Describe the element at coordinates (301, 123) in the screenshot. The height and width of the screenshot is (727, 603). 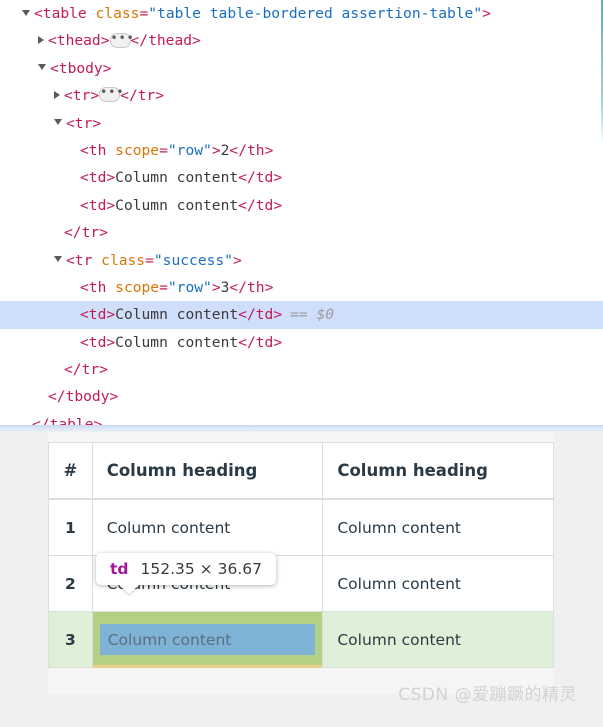
I see `dom-tree-line: <tr>` at that location.